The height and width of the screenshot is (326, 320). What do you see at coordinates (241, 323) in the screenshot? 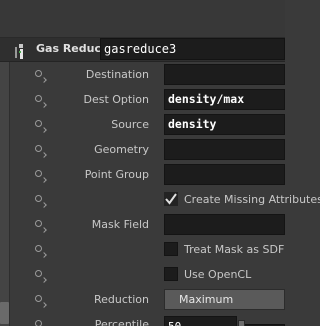
I see `percentile-slider-handle` at bounding box center [241, 323].